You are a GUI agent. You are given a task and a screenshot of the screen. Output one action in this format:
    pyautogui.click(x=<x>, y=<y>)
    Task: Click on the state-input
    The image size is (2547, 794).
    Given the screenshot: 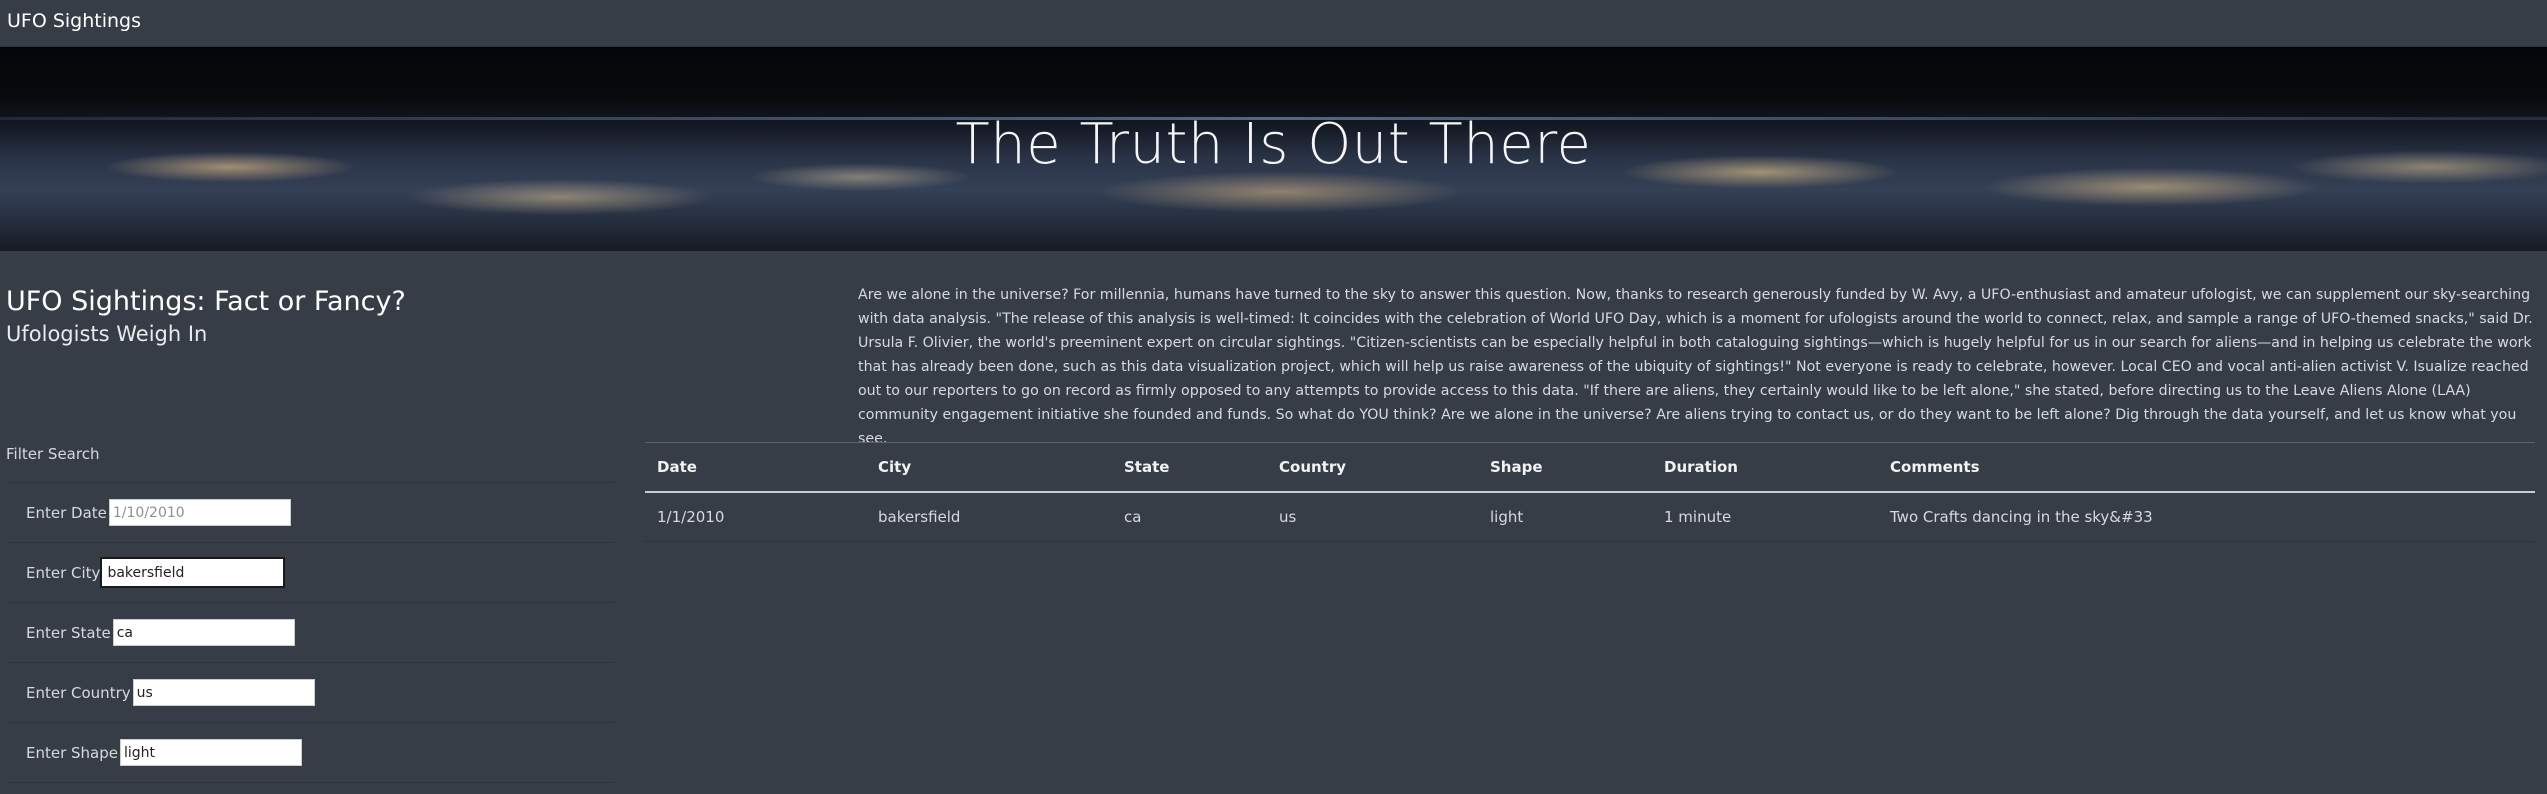 What is the action you would take?
    pyautogui.click(x=203, y=632)
    